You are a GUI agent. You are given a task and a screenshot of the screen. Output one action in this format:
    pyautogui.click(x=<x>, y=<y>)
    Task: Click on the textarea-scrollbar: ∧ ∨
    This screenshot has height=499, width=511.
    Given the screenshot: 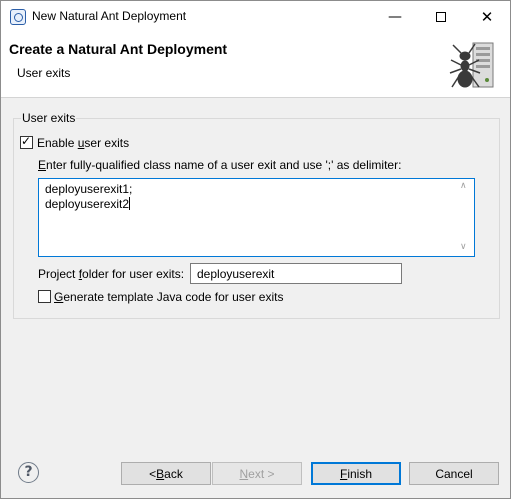 What is the action you would take?
    pyautogui.click(x=465, y=217)
    